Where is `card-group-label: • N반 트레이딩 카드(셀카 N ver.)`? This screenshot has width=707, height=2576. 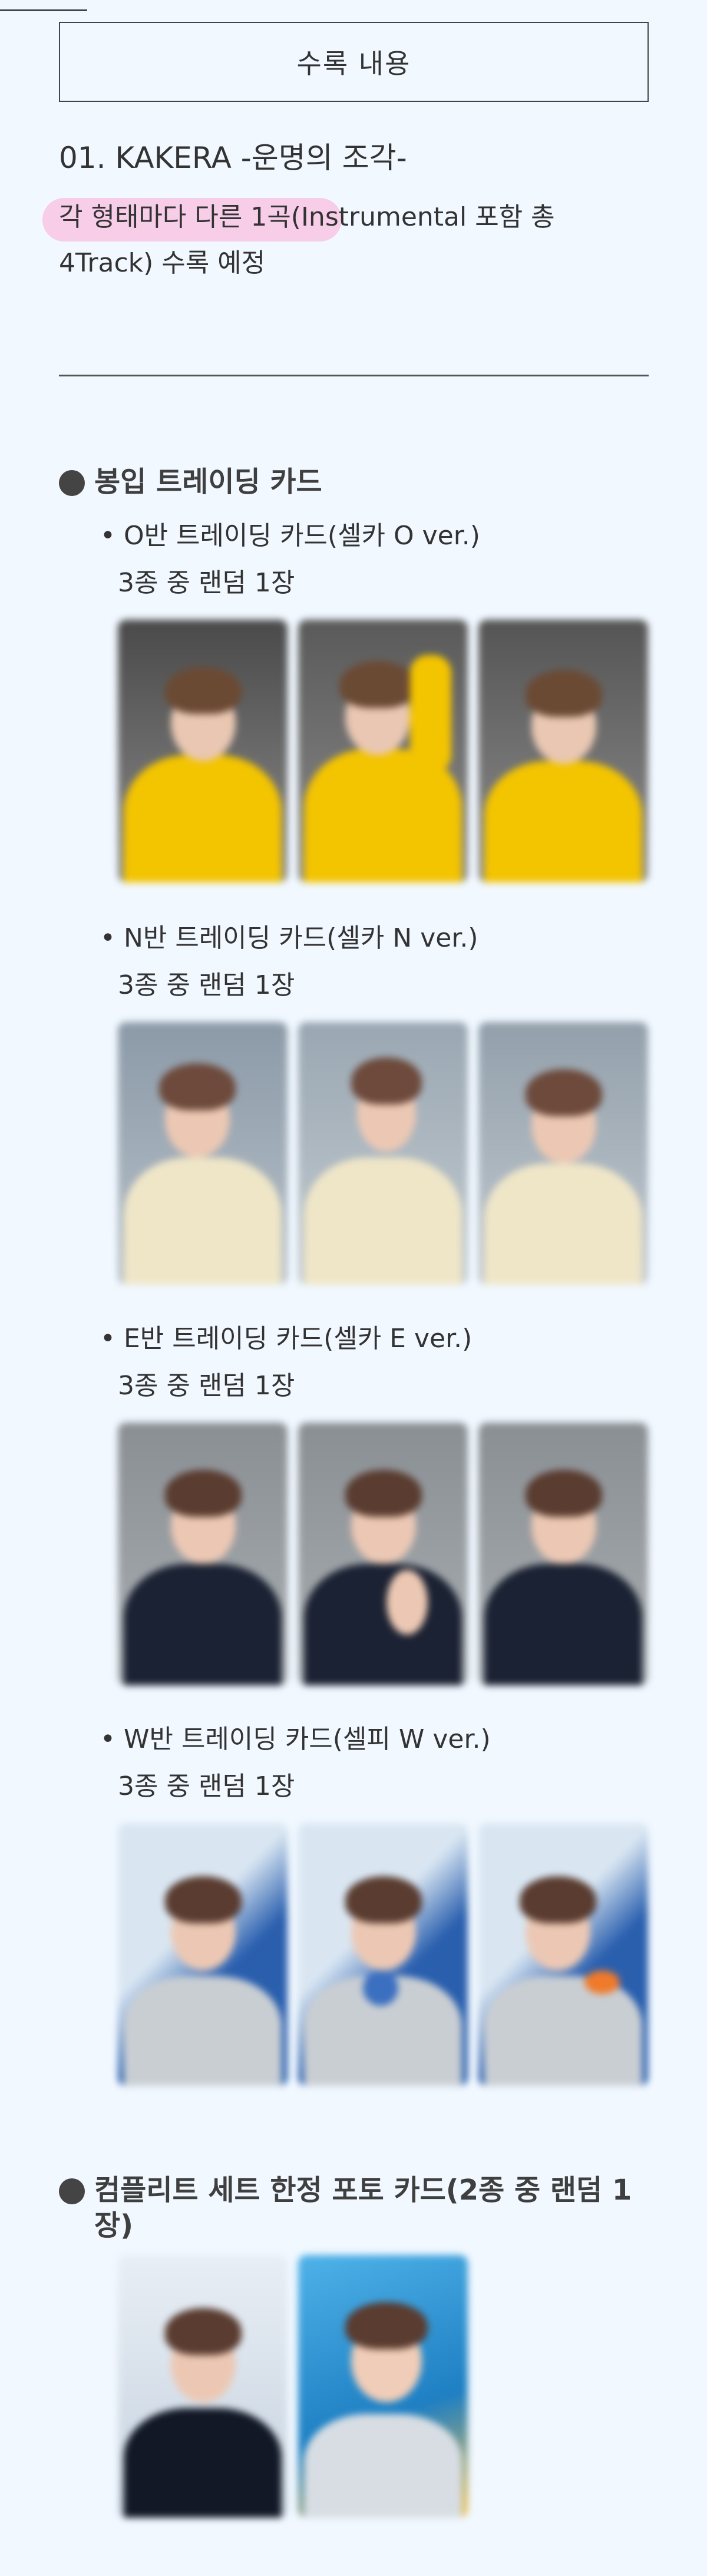 card-group-label: • N반 트레이딩 카드(셀카 N ver.) is located at coordinates (289, 938).